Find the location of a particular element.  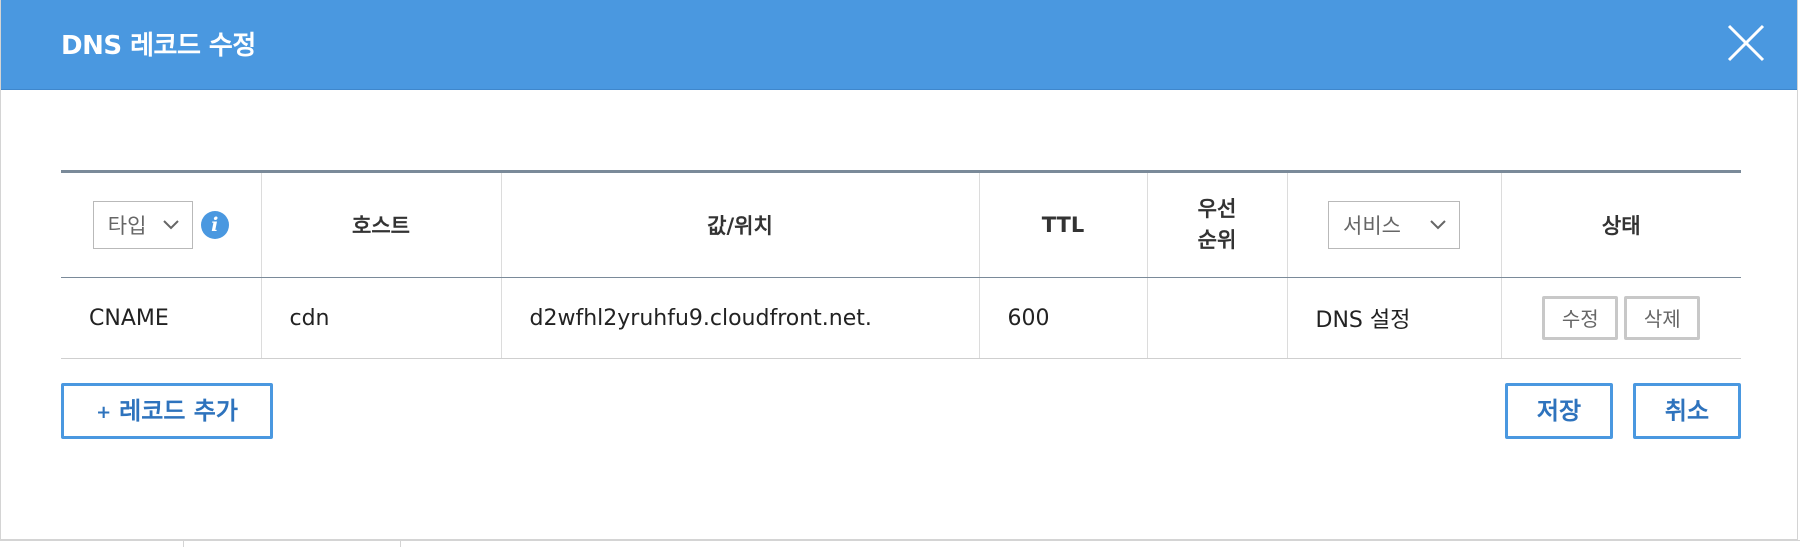

column-header-service: 서비스 is located at coordinates (1394, 224).